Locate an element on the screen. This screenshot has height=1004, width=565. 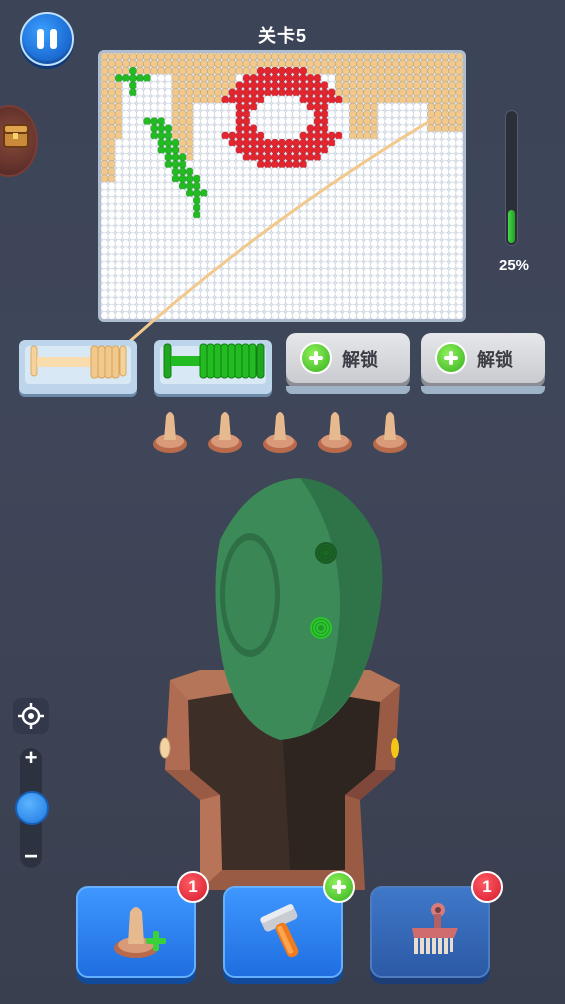
treasure-chest-button is located at coordinates (19, 141).